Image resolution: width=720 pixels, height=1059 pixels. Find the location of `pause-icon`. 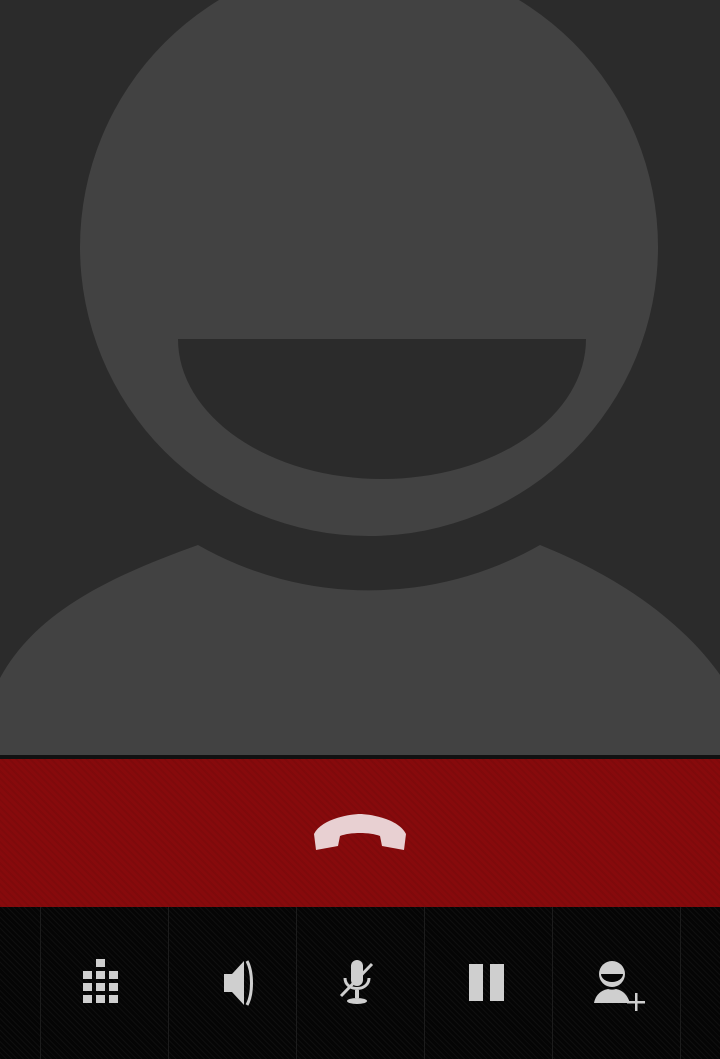

pause-icon is located at coordinates (486, 982).